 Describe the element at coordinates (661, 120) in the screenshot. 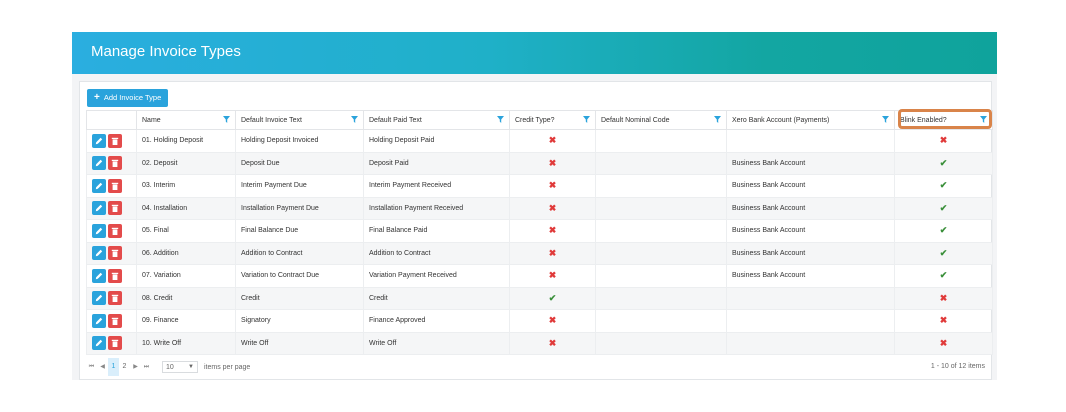

I see `header-default-nominal-code: Default Nominal Code` at that location.